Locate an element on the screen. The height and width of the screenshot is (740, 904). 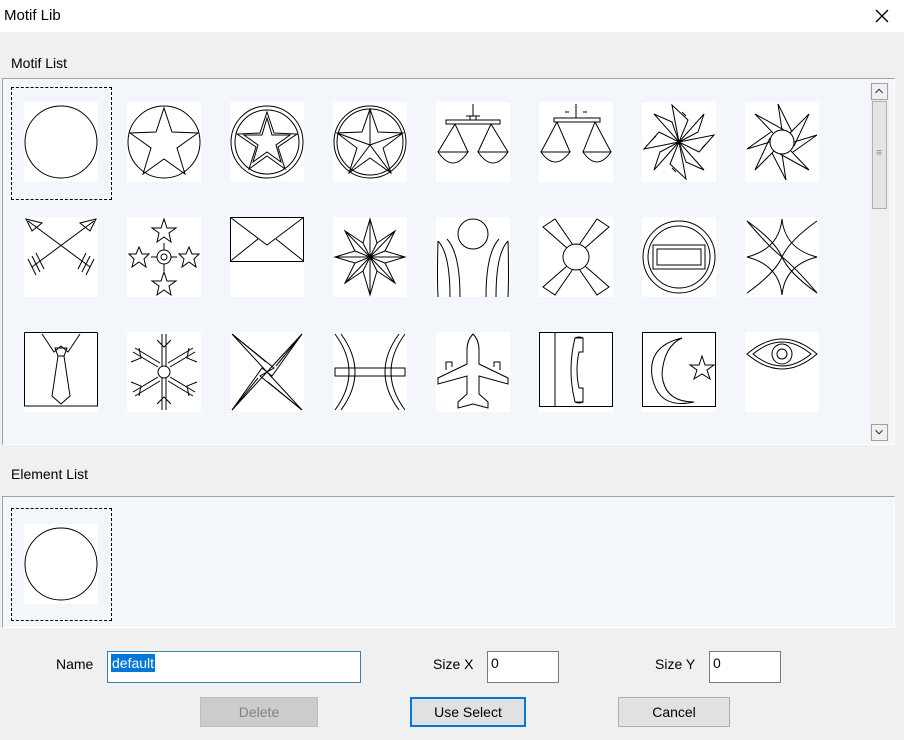
motif-item-telephone is located at coordinates (576, 372).